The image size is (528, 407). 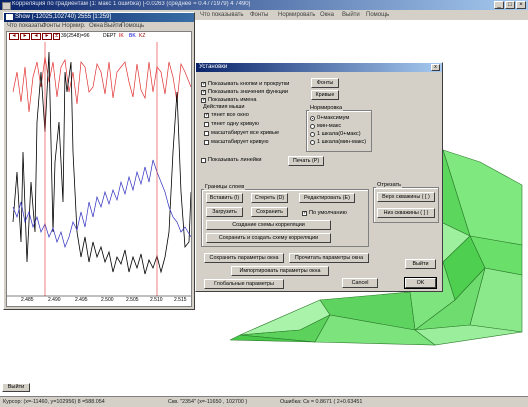 I want to click on status-error: Ошибка: Ск = 0.8671 ( 2+0.63451, so click(x=321, y=402).